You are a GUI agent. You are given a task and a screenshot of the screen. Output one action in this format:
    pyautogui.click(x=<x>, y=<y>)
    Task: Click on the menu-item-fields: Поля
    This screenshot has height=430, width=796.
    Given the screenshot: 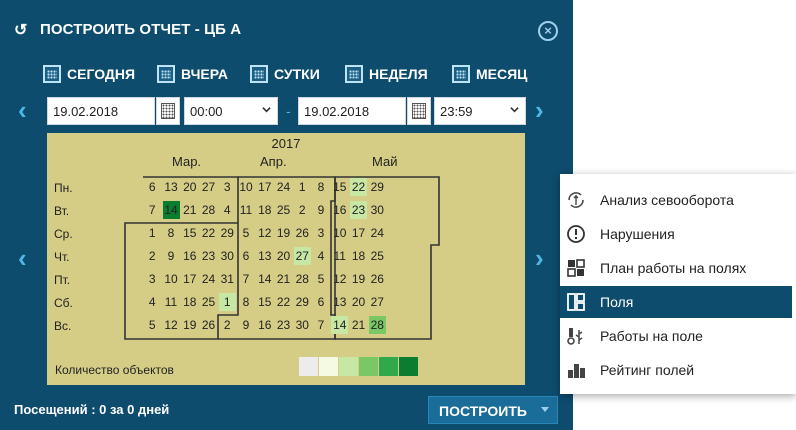 What is the action you would take?
    pyautogui.click(x=676, y=302)
    